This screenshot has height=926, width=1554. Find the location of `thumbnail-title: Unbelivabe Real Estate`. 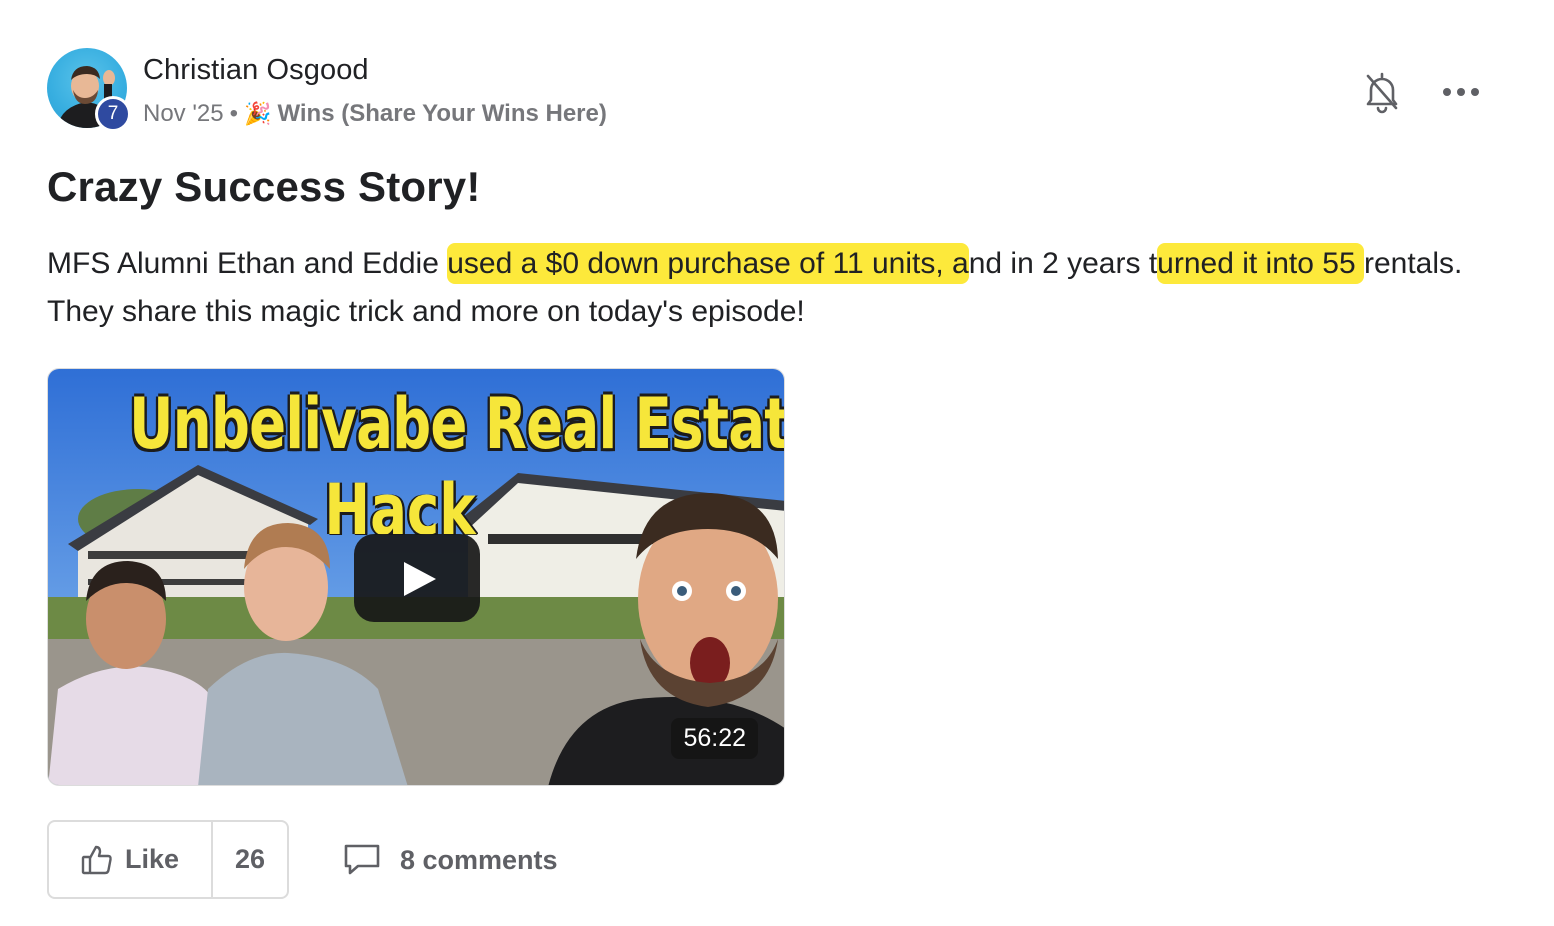

thumbnail-title: Unbelivabe Real Estate is located at coordinates (457, 424).